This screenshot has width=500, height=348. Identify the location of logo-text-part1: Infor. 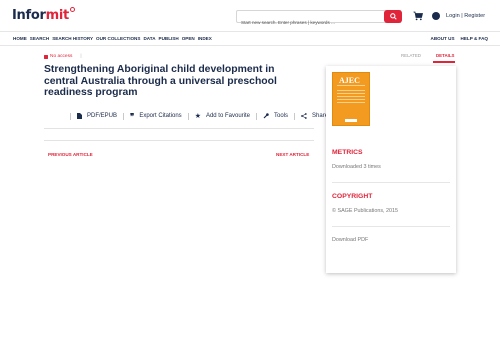
(29, 15).